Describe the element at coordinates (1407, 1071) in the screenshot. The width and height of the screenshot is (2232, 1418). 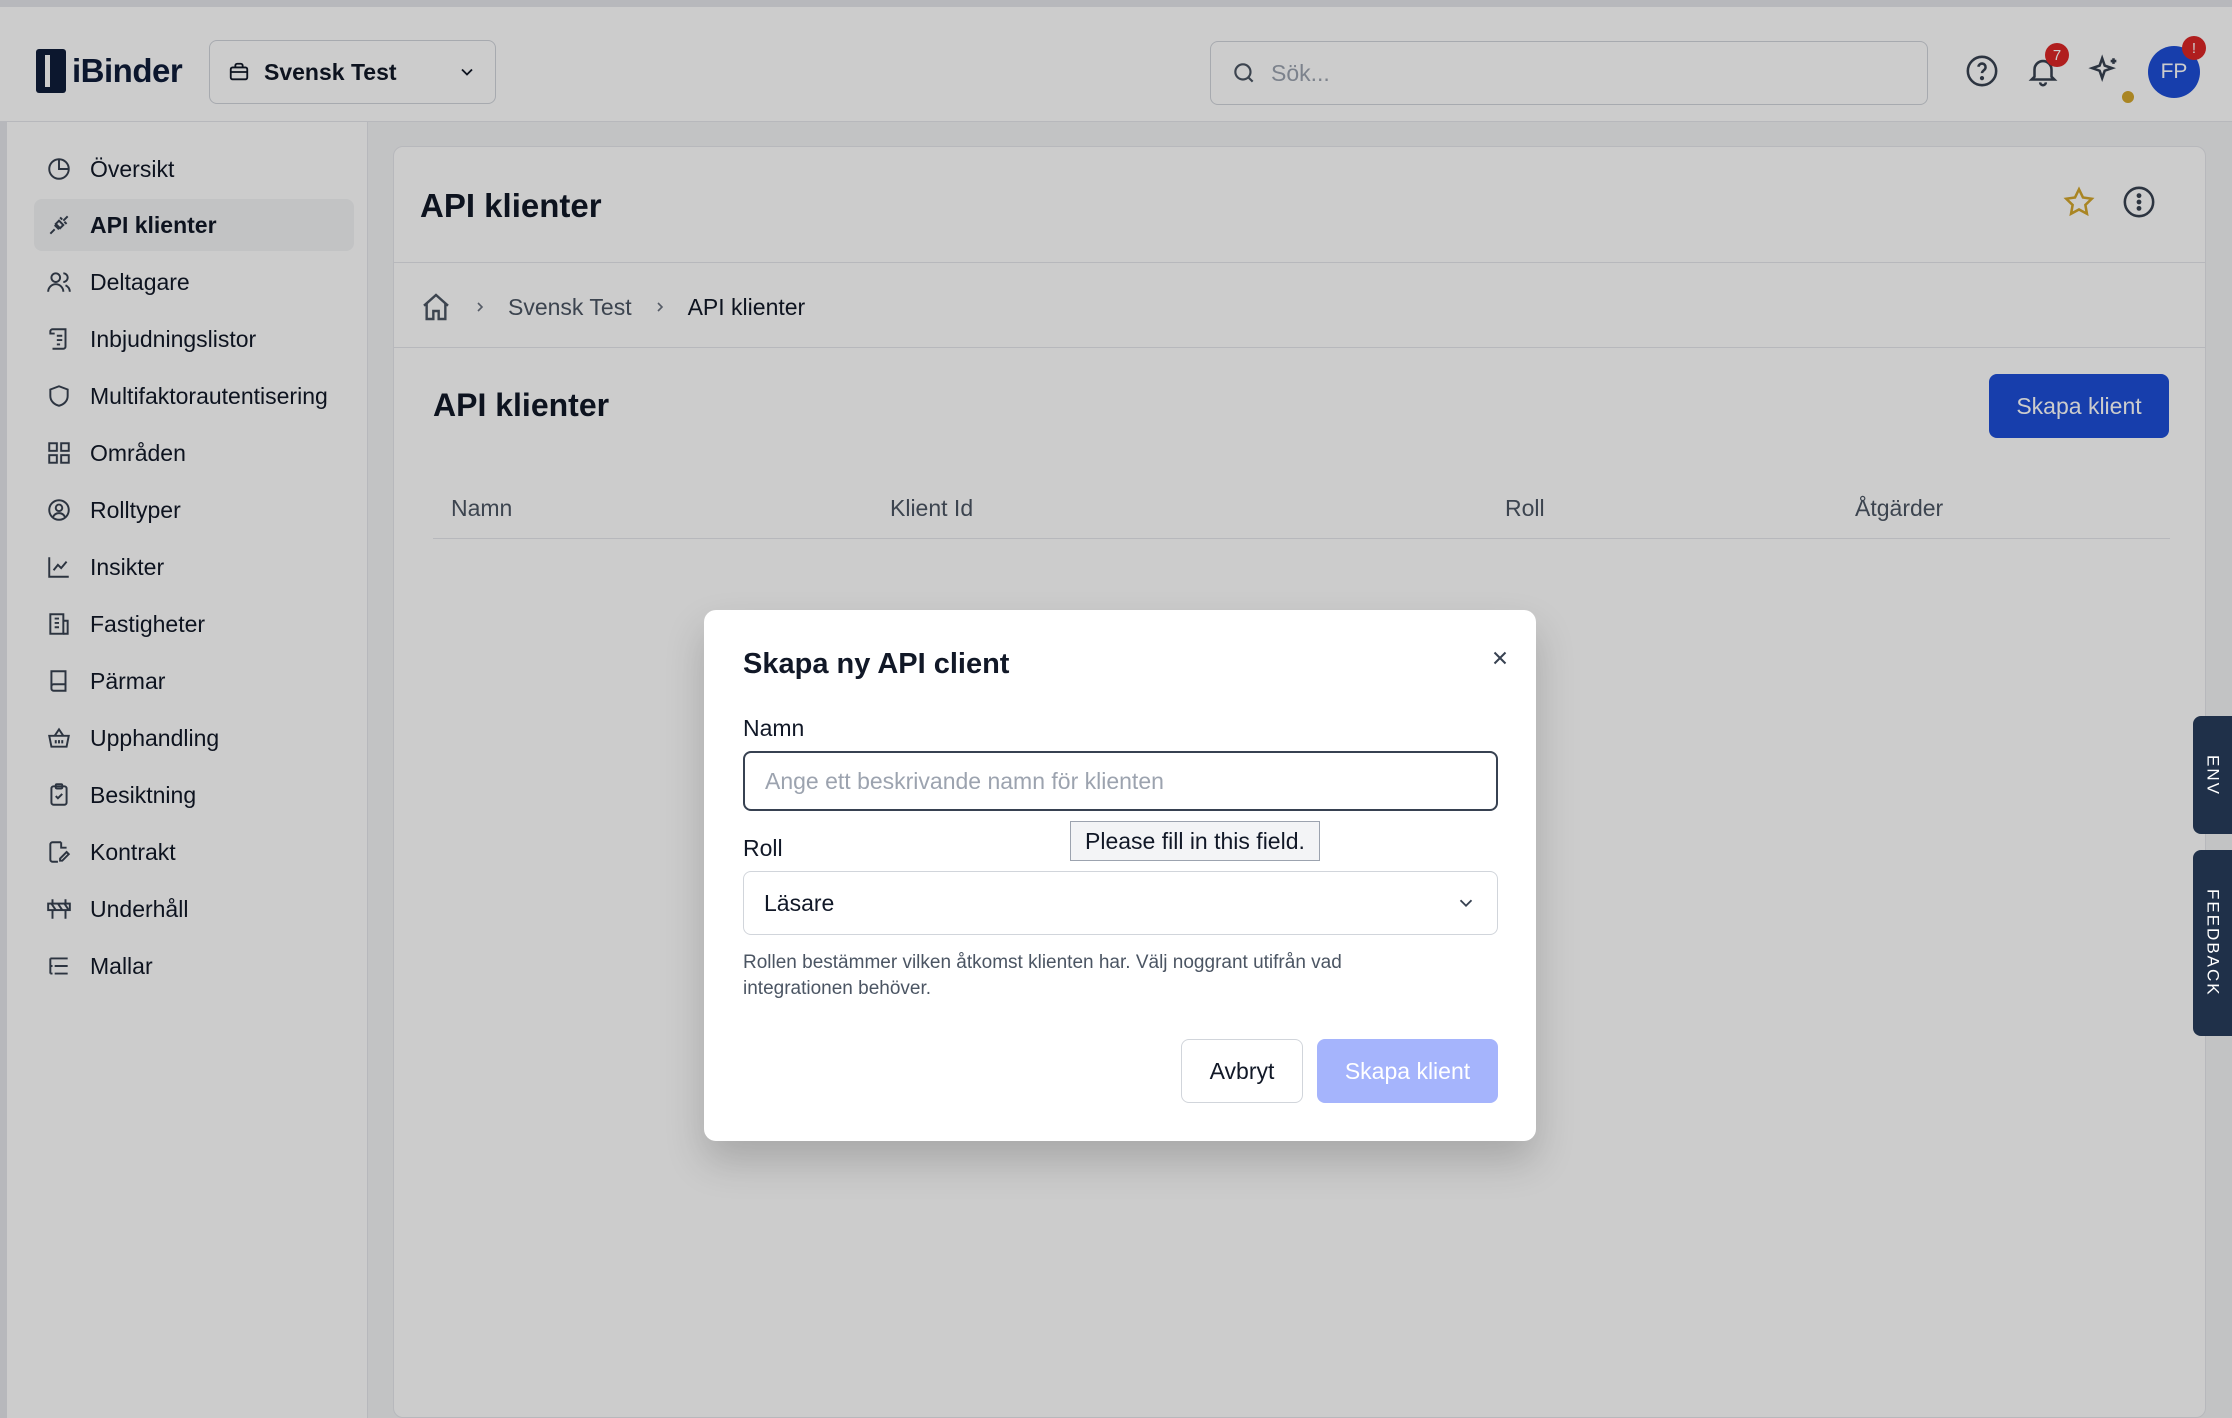
I see `submit-create-client-button: Skapa klient` at that location.